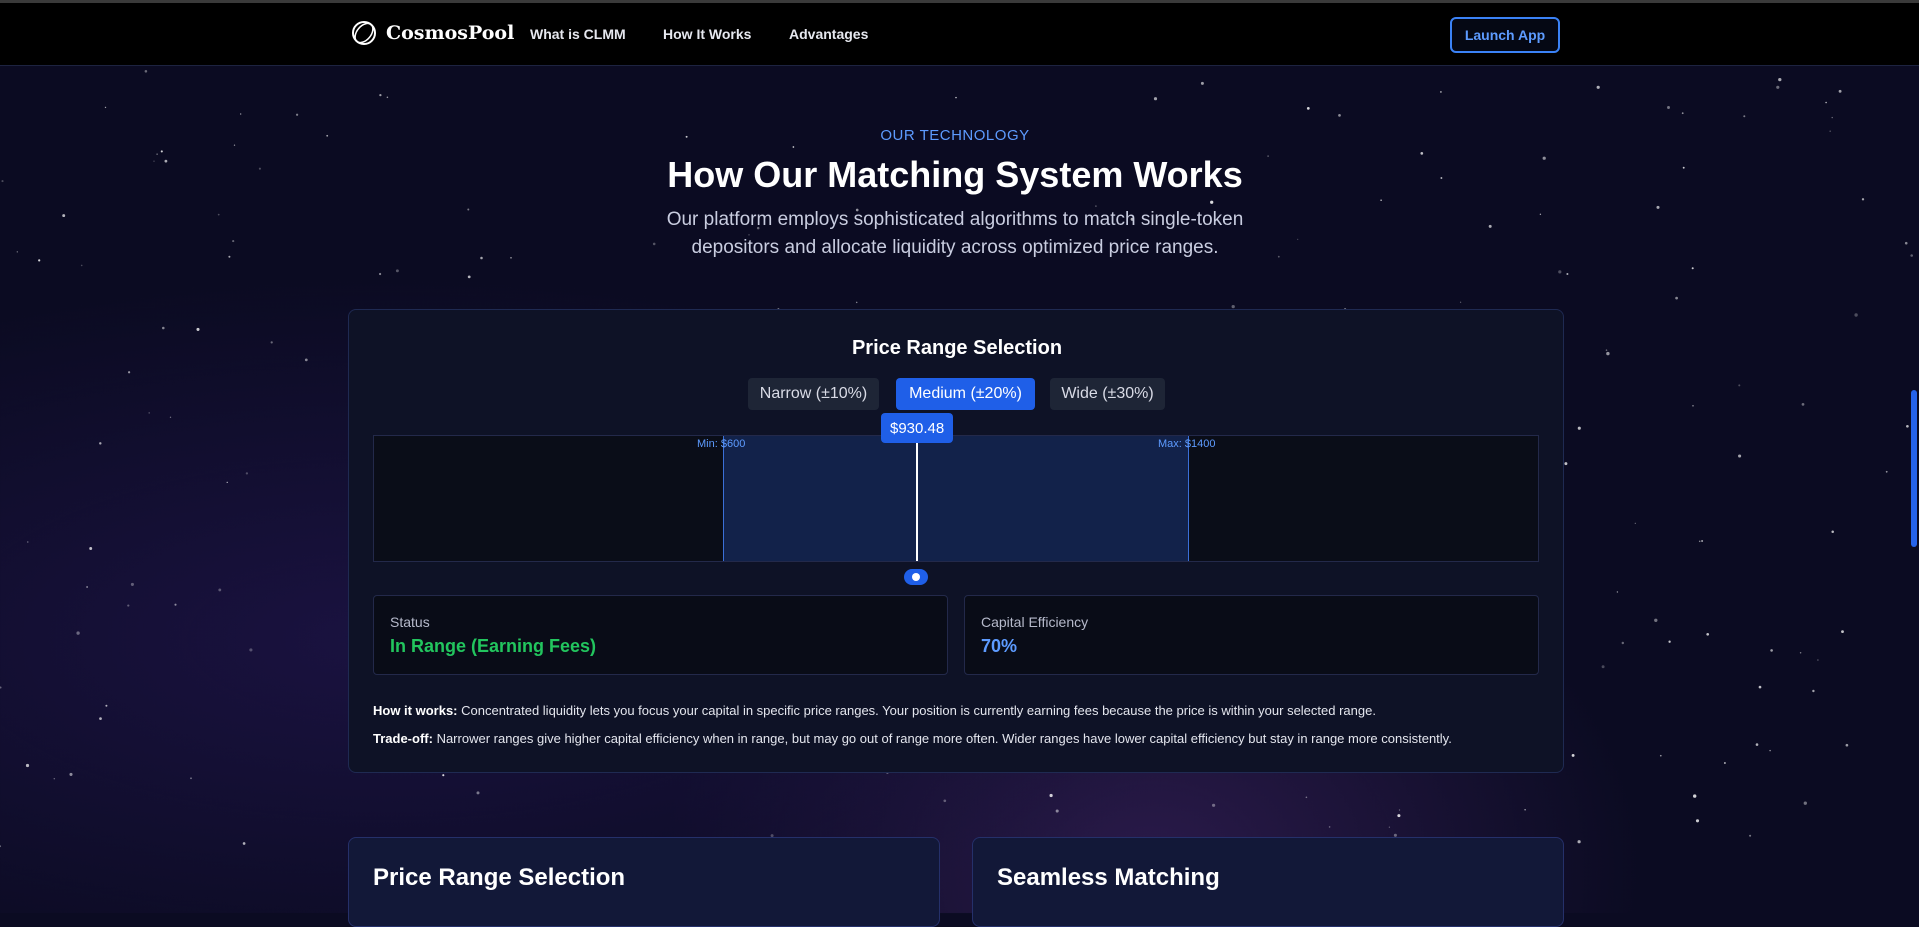  Describe the element at coordinates (1268, 882) in the screenshot. I see `feature-card-seamless-matching: Seamless Matching` at that location.